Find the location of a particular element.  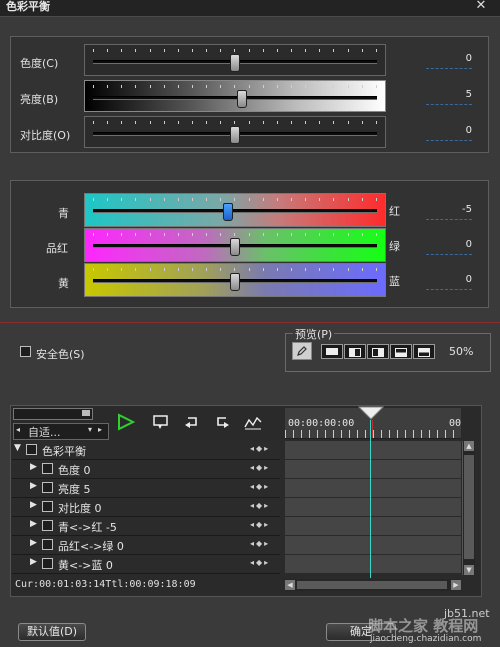

ruler-start-label: 00:00:00:00 is located at coordinates (321, 423).